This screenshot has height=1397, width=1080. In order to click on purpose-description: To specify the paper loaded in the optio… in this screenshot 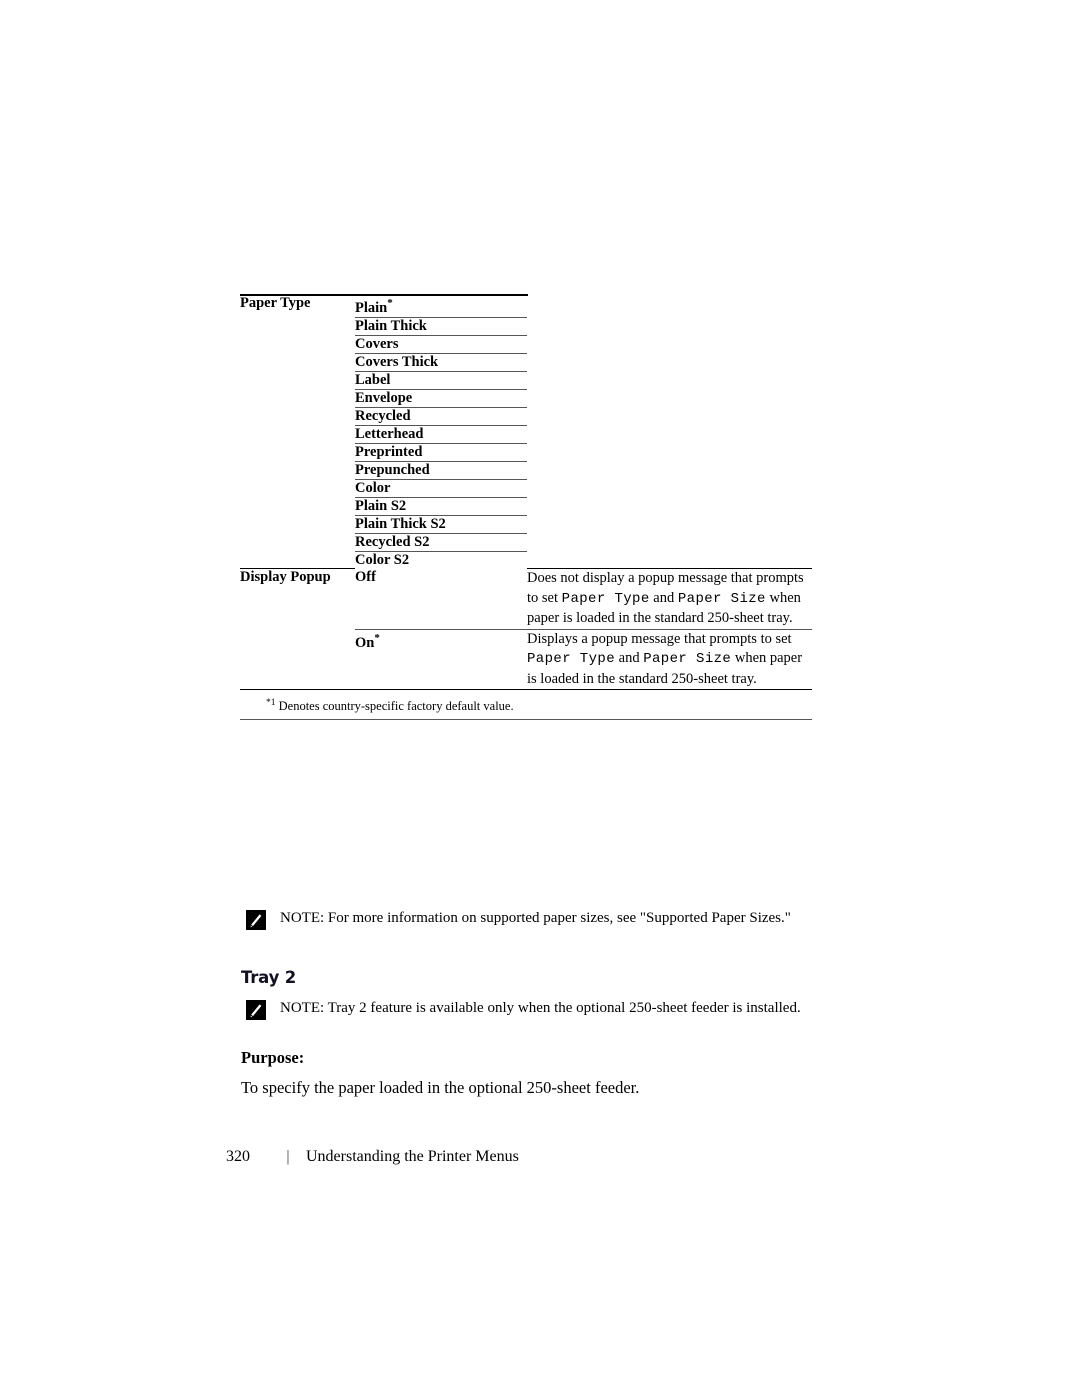, I will do `click(440, 1087)`.